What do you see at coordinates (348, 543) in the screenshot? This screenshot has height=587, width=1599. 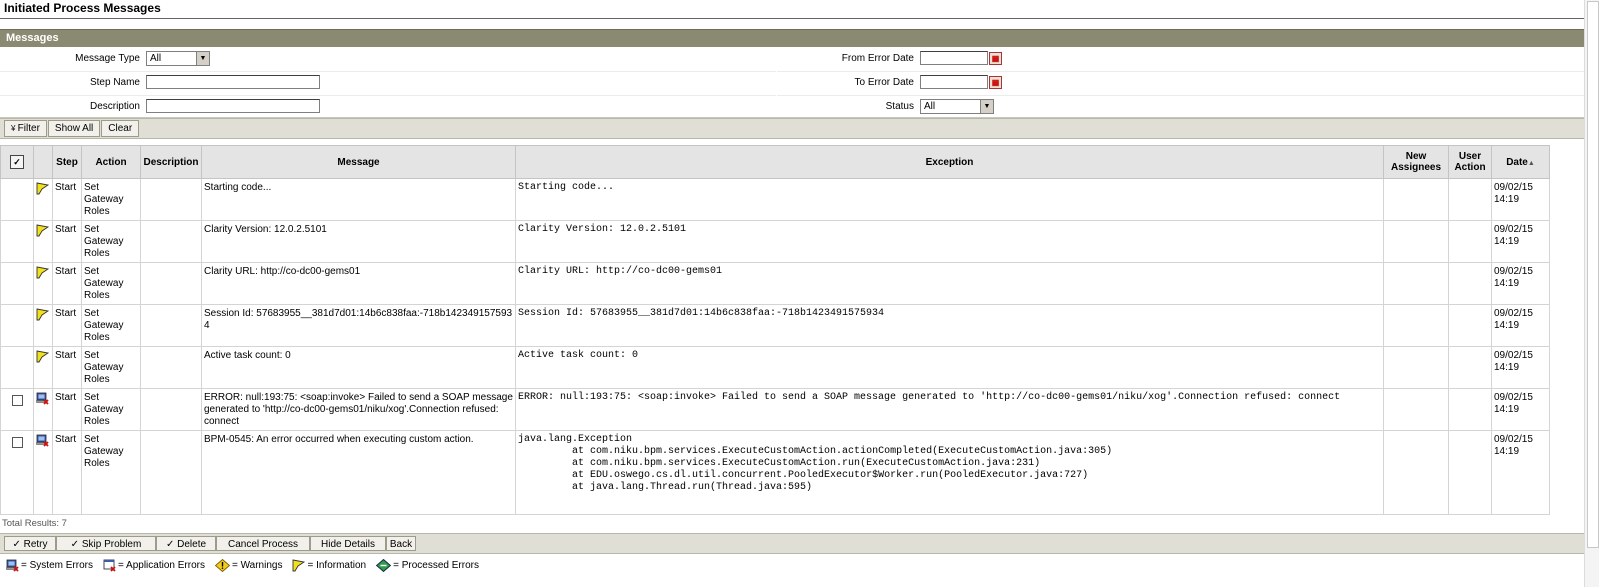 I see `hide-details-button: Hide Details` at bounding box center [348, 543].